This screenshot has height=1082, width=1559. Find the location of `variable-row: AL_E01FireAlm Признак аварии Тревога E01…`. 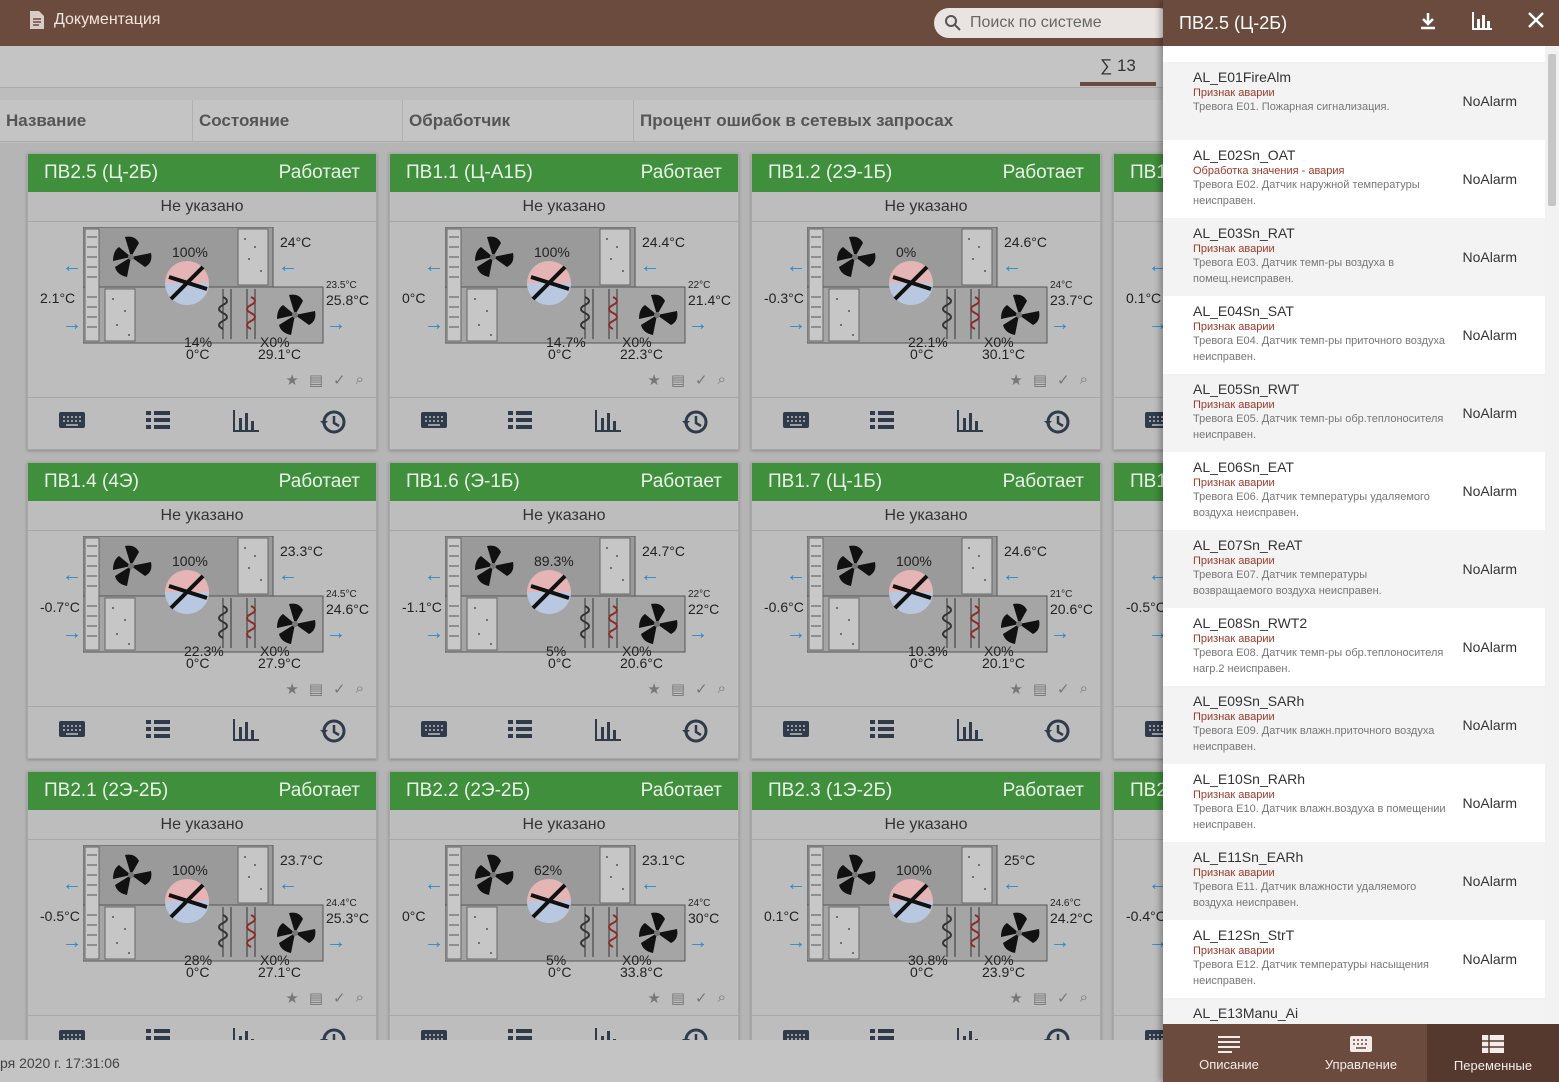

variable-row: AL_E01FireAlm Признак аварии Тревога E01… is located at coordinates (1354, 101).